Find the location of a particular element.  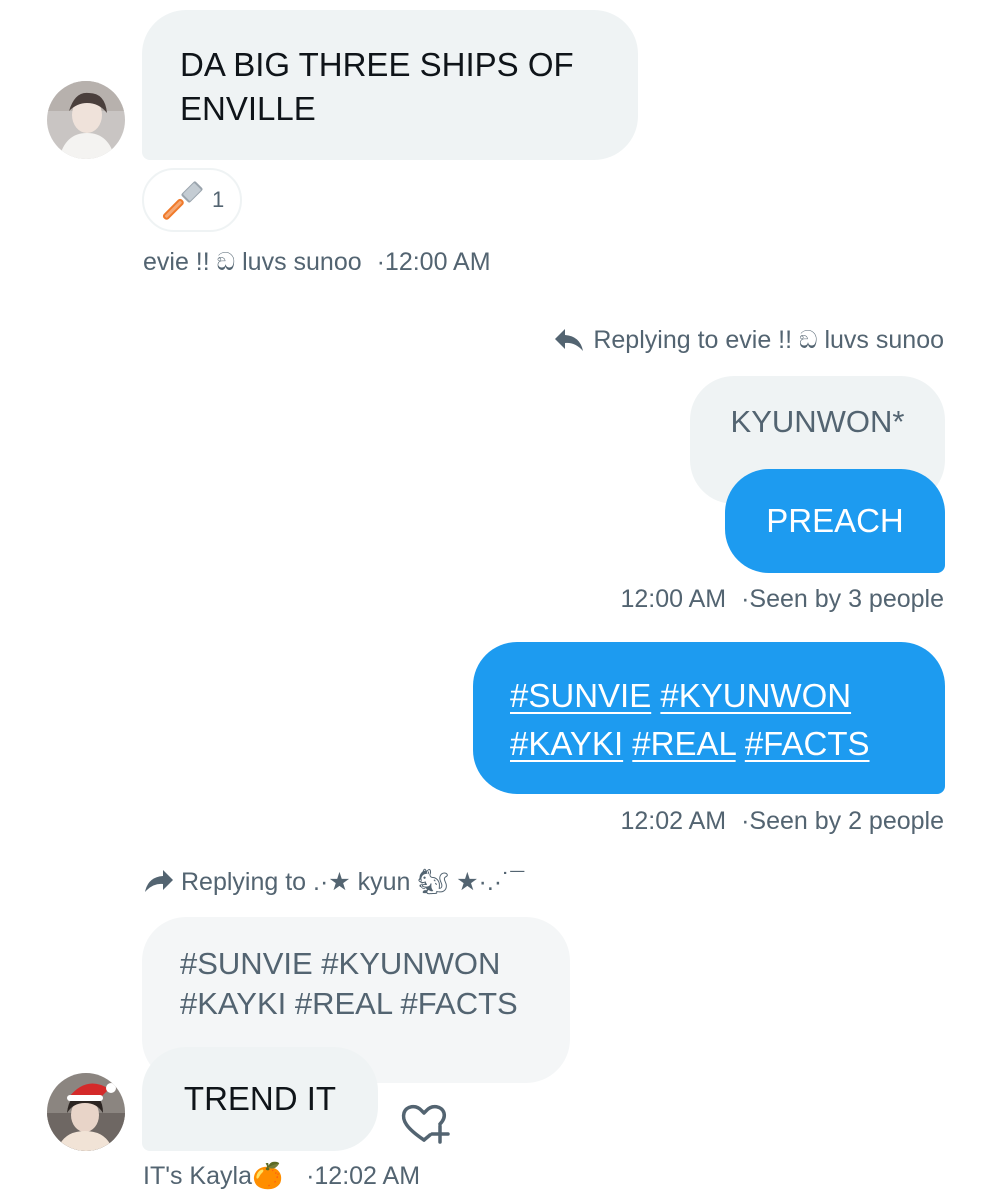

replying-to-label: Replying to .·★ kyun 🐿 ★·.·˙¯ is located at coordinates (333, 882).